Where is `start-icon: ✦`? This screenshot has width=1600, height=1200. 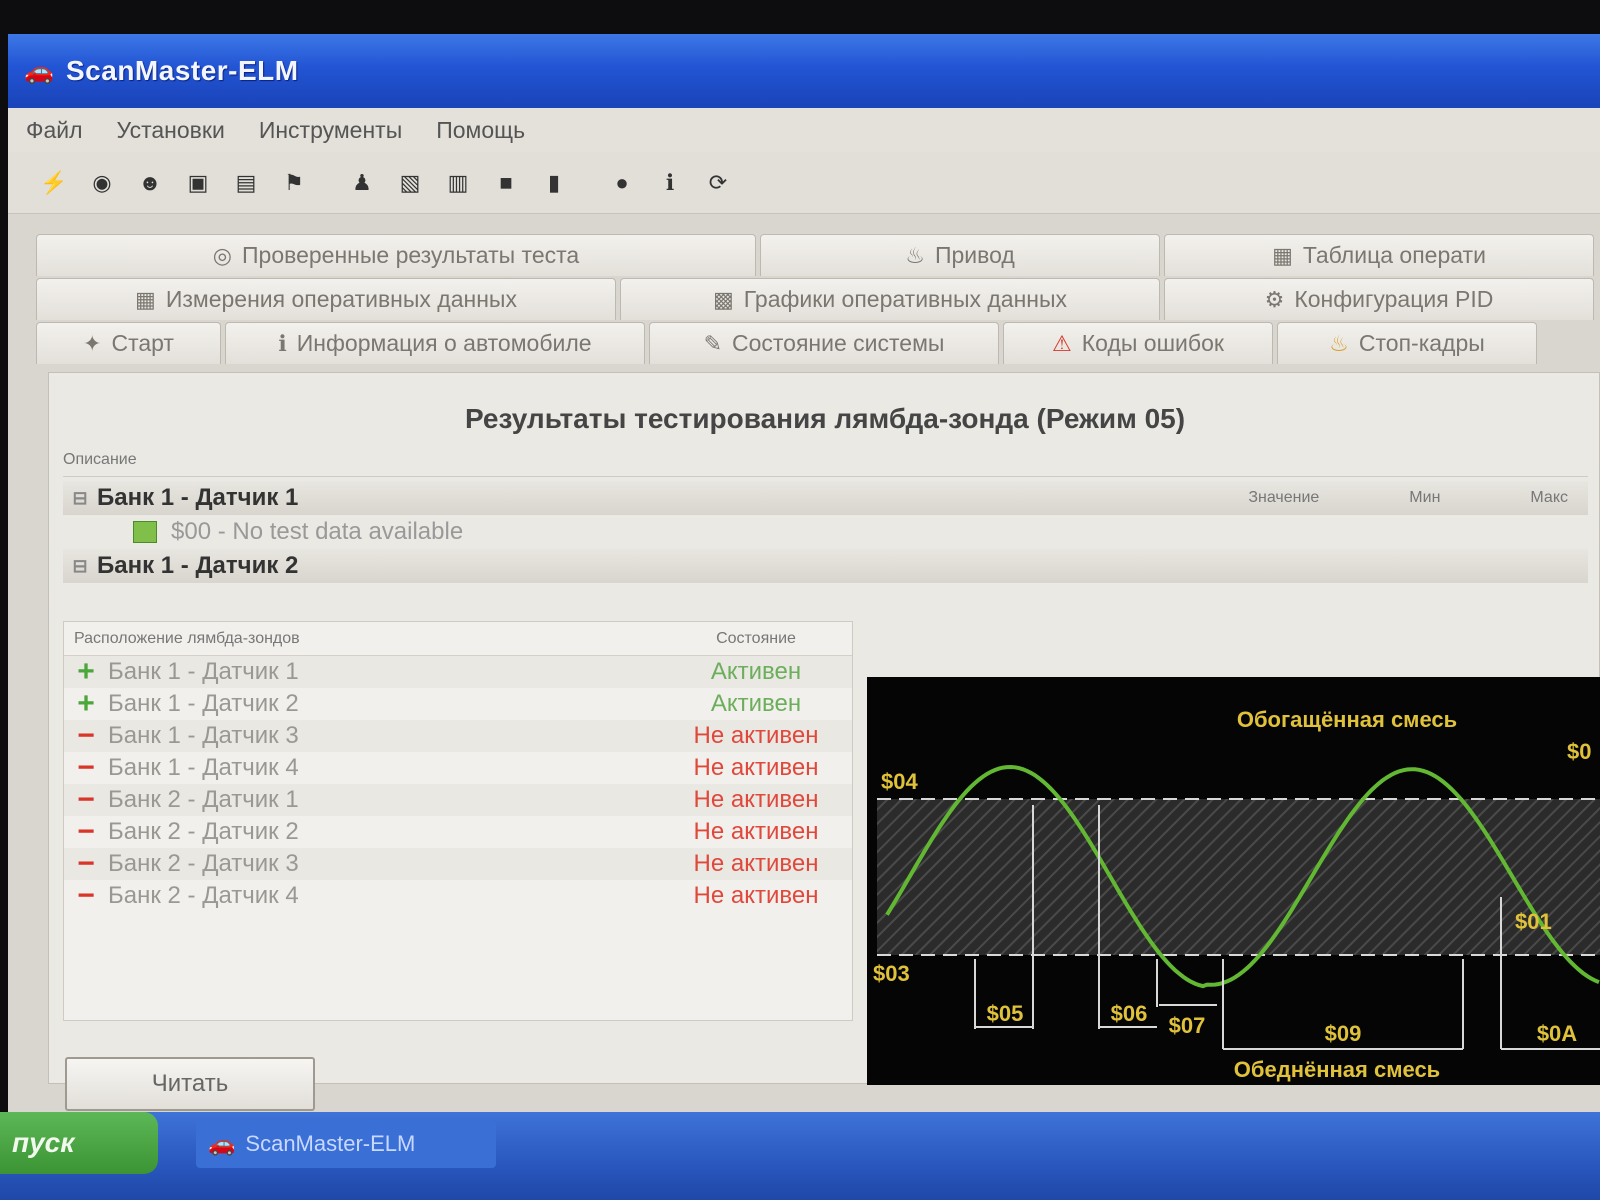 start-icon: ✦ is located at coordinates (92, 343).